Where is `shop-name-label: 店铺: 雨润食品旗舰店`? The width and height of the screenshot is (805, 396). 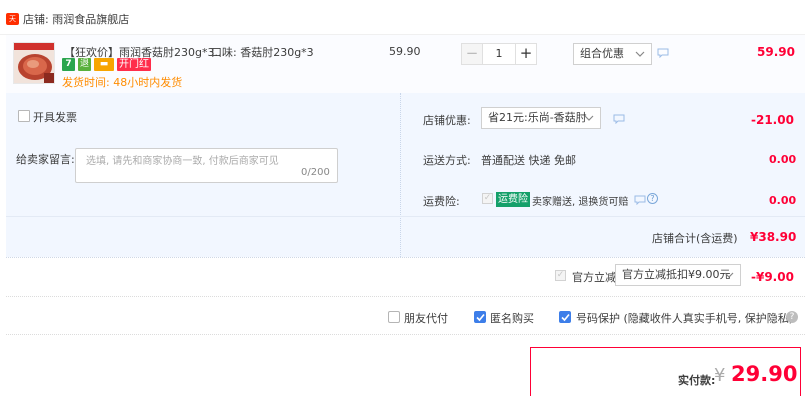
shop-name-label: 店铺: 雨润食品旗舰店 is located at coordinates (76, 19).